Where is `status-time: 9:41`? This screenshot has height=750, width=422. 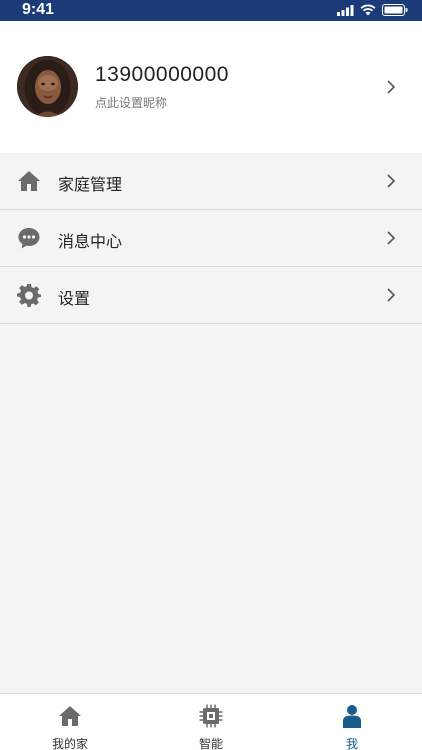
status-time: 9:41 is located at coordinates (38, 9).